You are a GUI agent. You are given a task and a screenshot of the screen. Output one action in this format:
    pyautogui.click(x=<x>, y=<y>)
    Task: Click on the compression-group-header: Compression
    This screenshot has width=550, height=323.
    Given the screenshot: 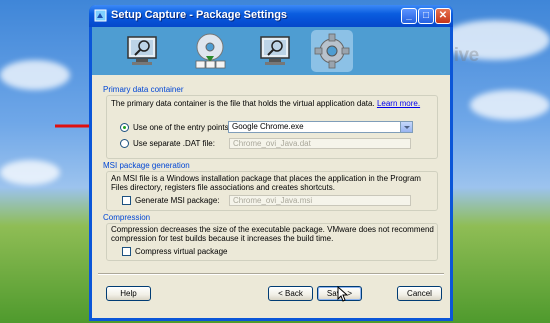 What is the action you would take?
    pyautogui.click(x=127, y=217)
    